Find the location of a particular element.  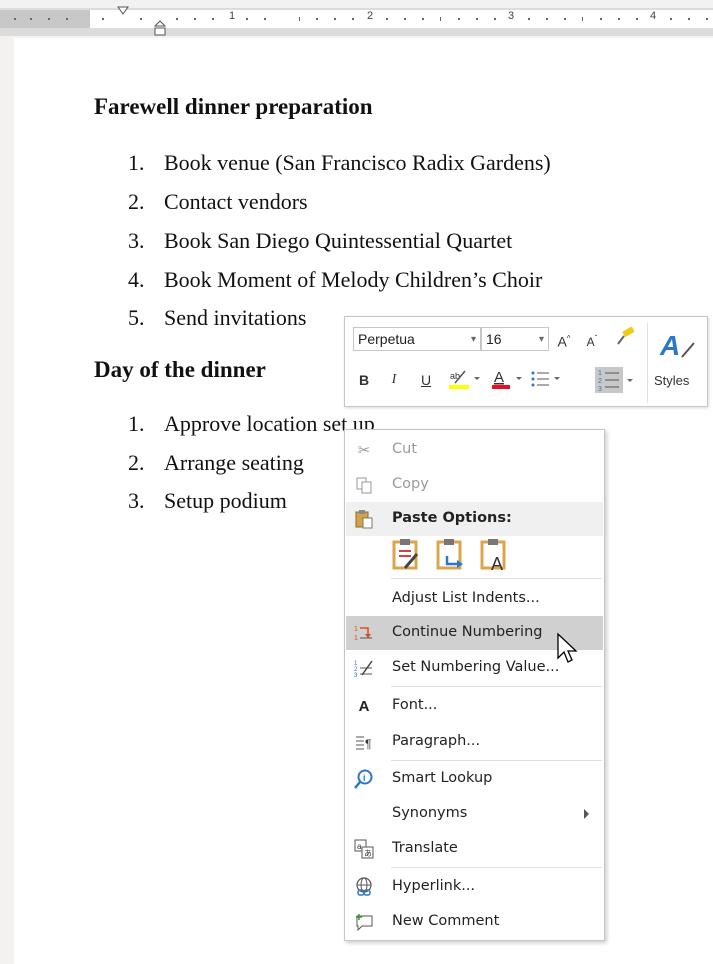

mouse-pointer-icon is located at coordinates (567, 647).